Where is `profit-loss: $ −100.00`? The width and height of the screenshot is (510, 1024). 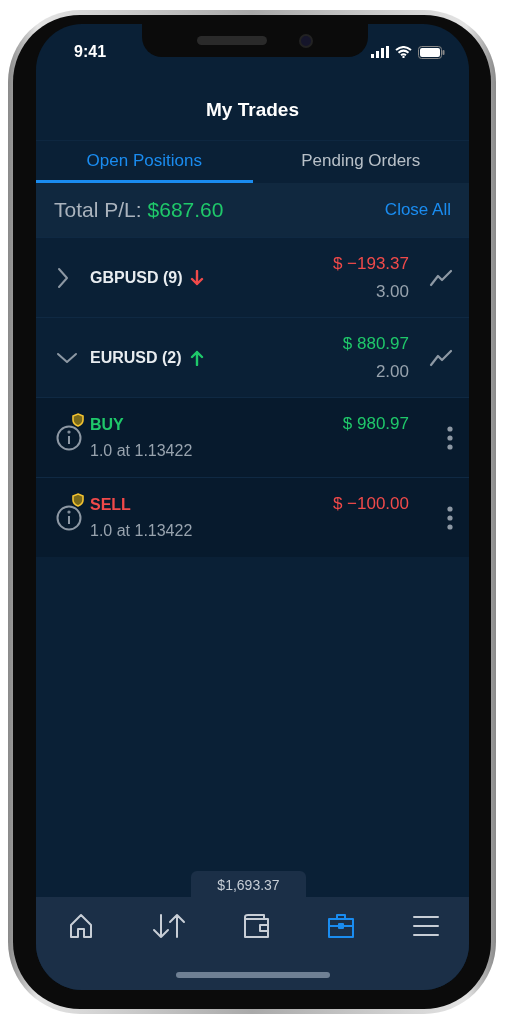
profit-loss: $ −100.00 is located at coordinates (370, 504).